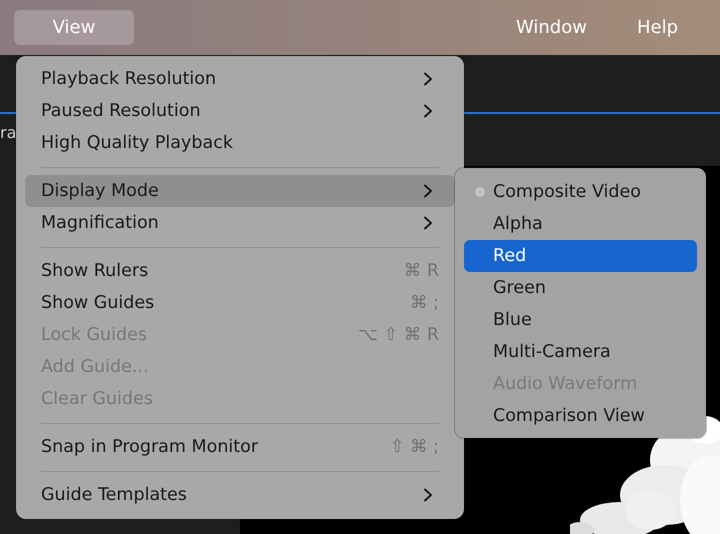 The width and height of the screenshot is (720, 534). Describe the element at coordinates (580, 288) in the screenshot. I see `menu-item: Green` at that location.